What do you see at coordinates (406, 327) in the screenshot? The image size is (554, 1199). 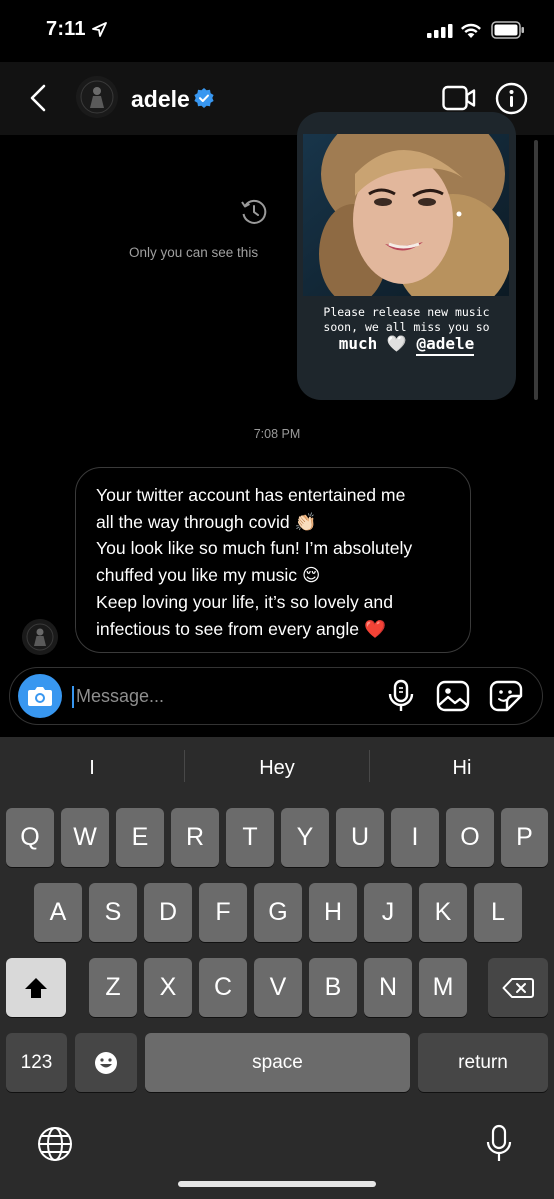 I see `story-caption-line2: soon, we all miss you so` at bounding box center [406, 327].